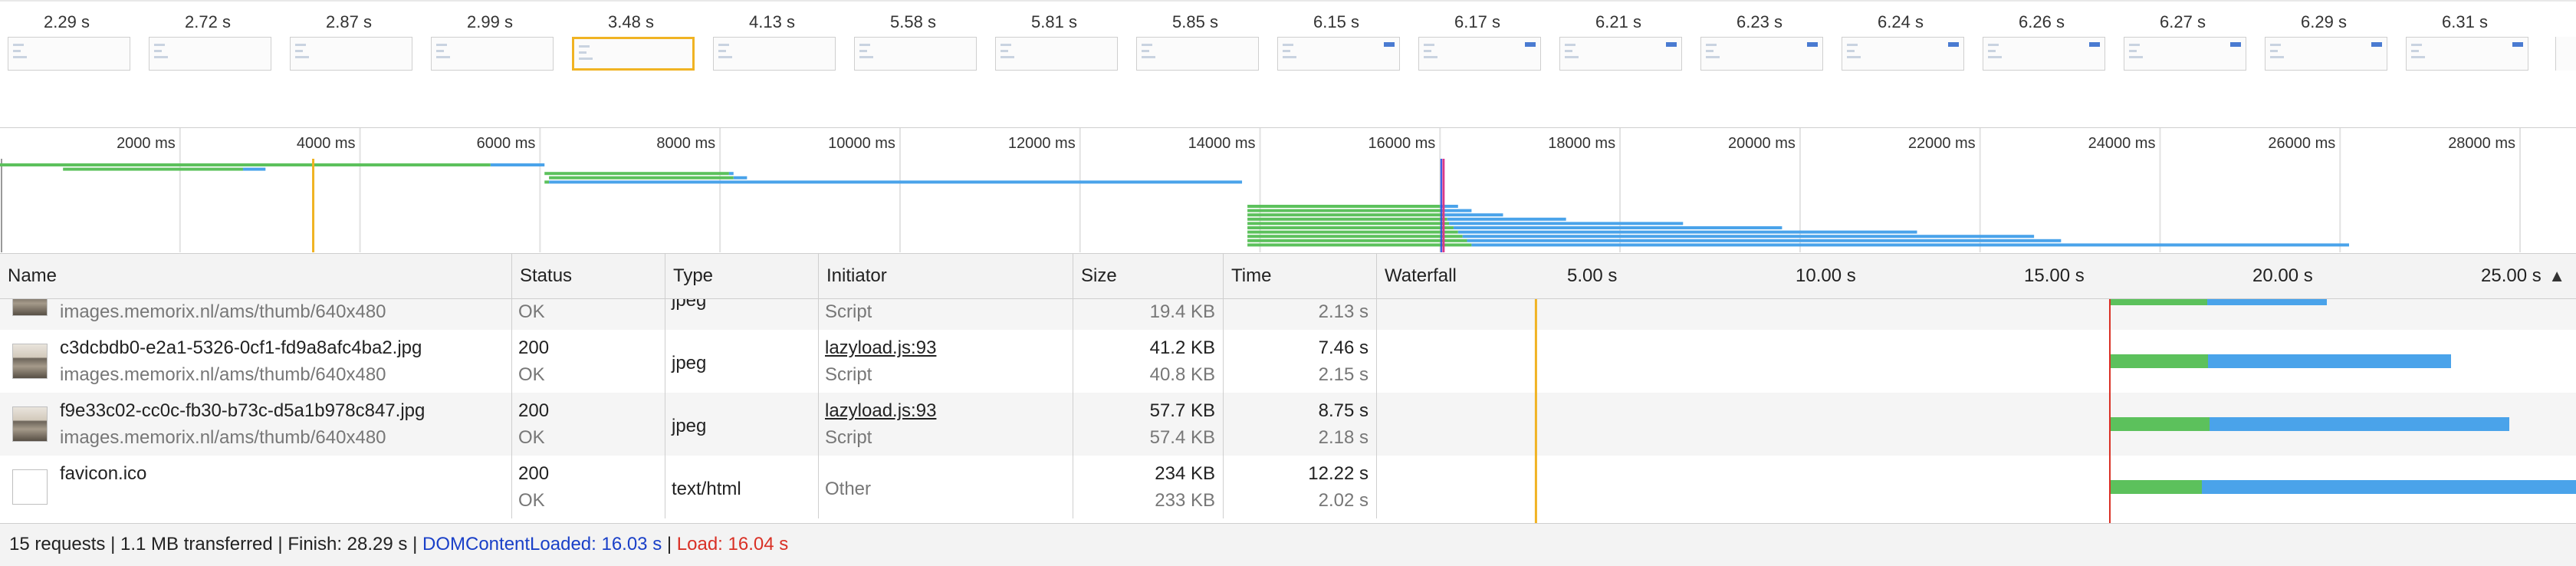  I want to click on filmstrip-frame: 2.87 s, so click(349, 40).